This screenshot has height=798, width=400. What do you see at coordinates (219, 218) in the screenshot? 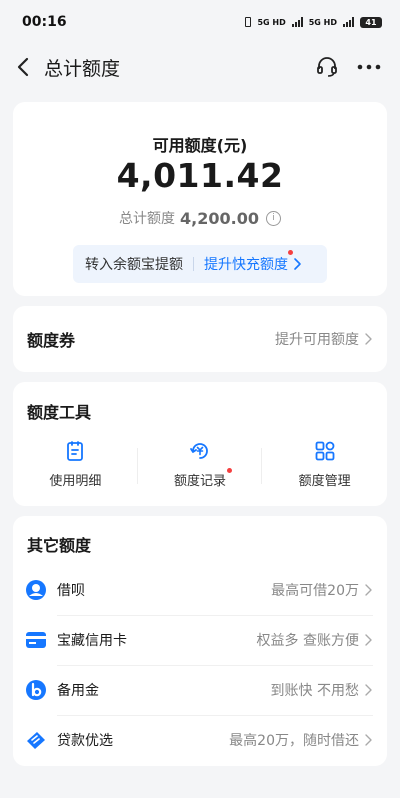
I see `total-credit-amount: 4,200.00` at bounding box center [219, 218].